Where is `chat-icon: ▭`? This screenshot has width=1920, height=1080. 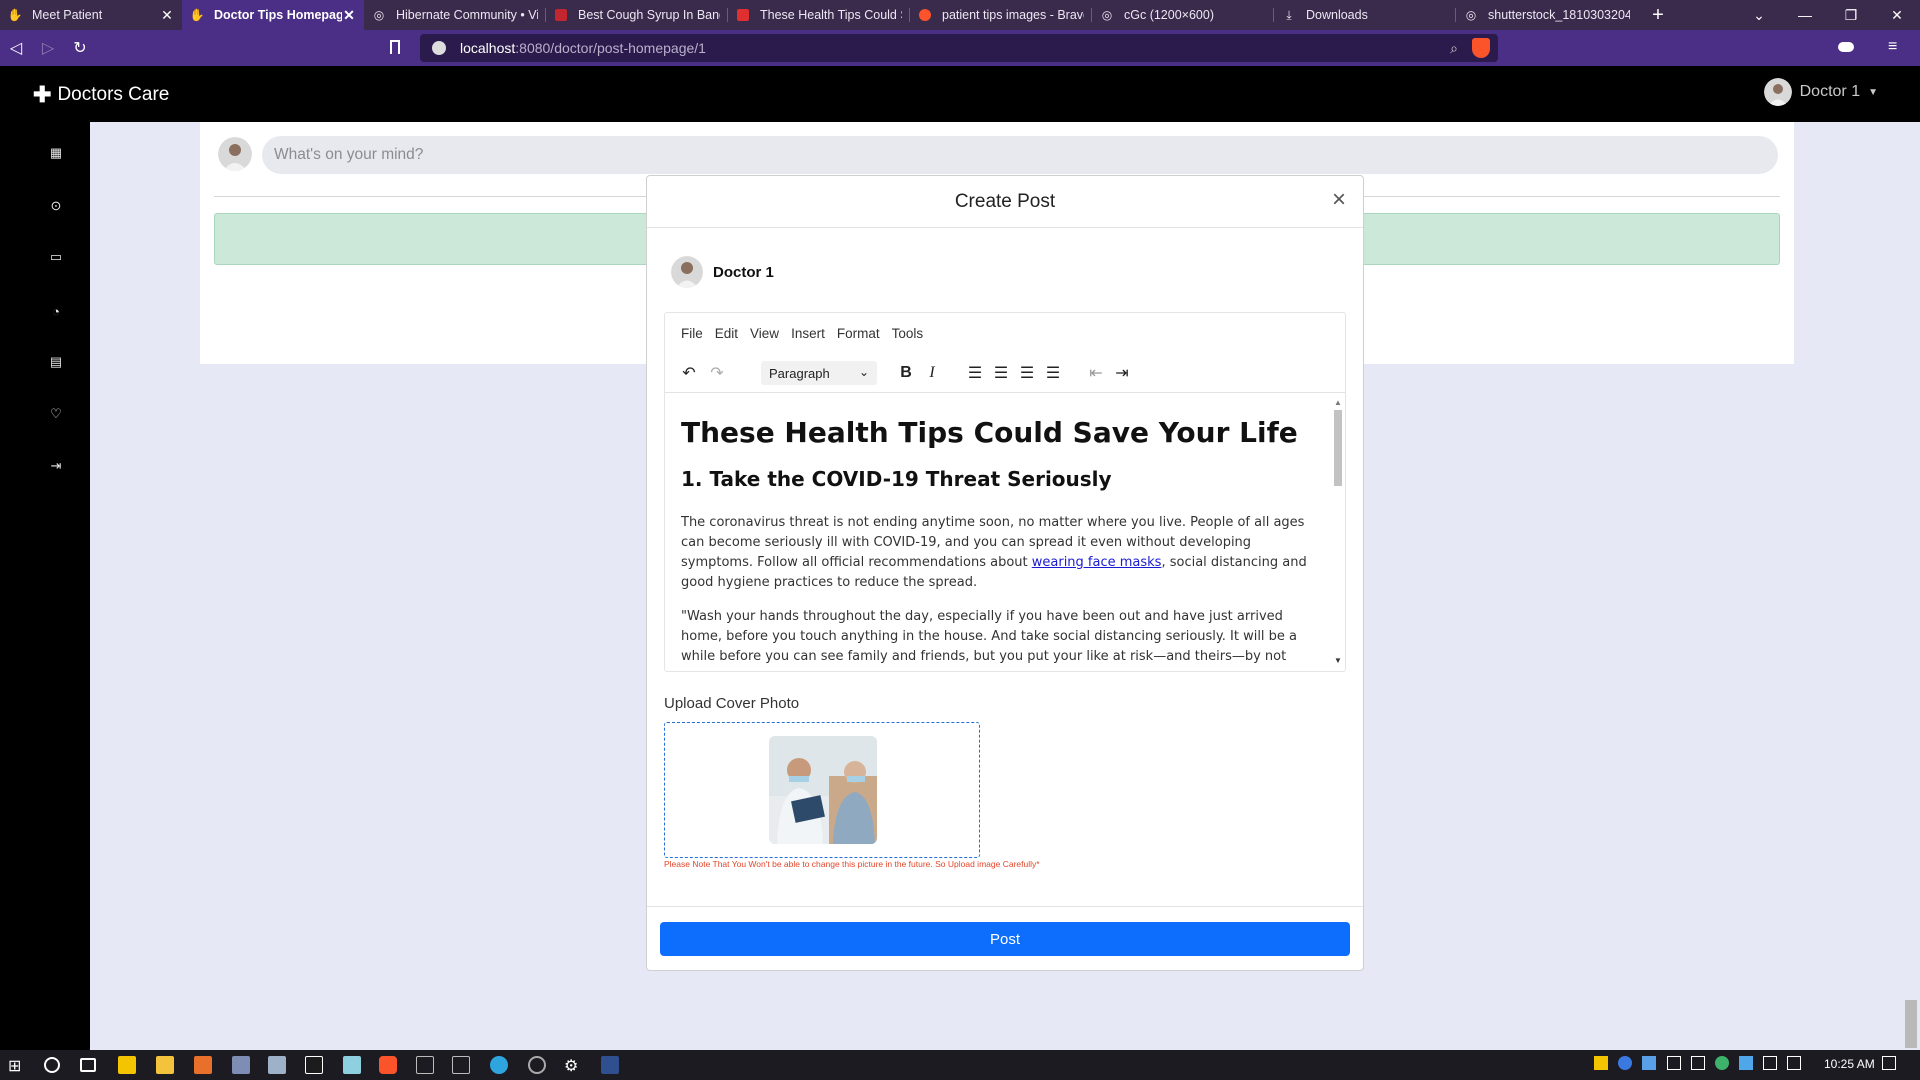 chat-icon: ▭ is located at coordinates (56, 257).